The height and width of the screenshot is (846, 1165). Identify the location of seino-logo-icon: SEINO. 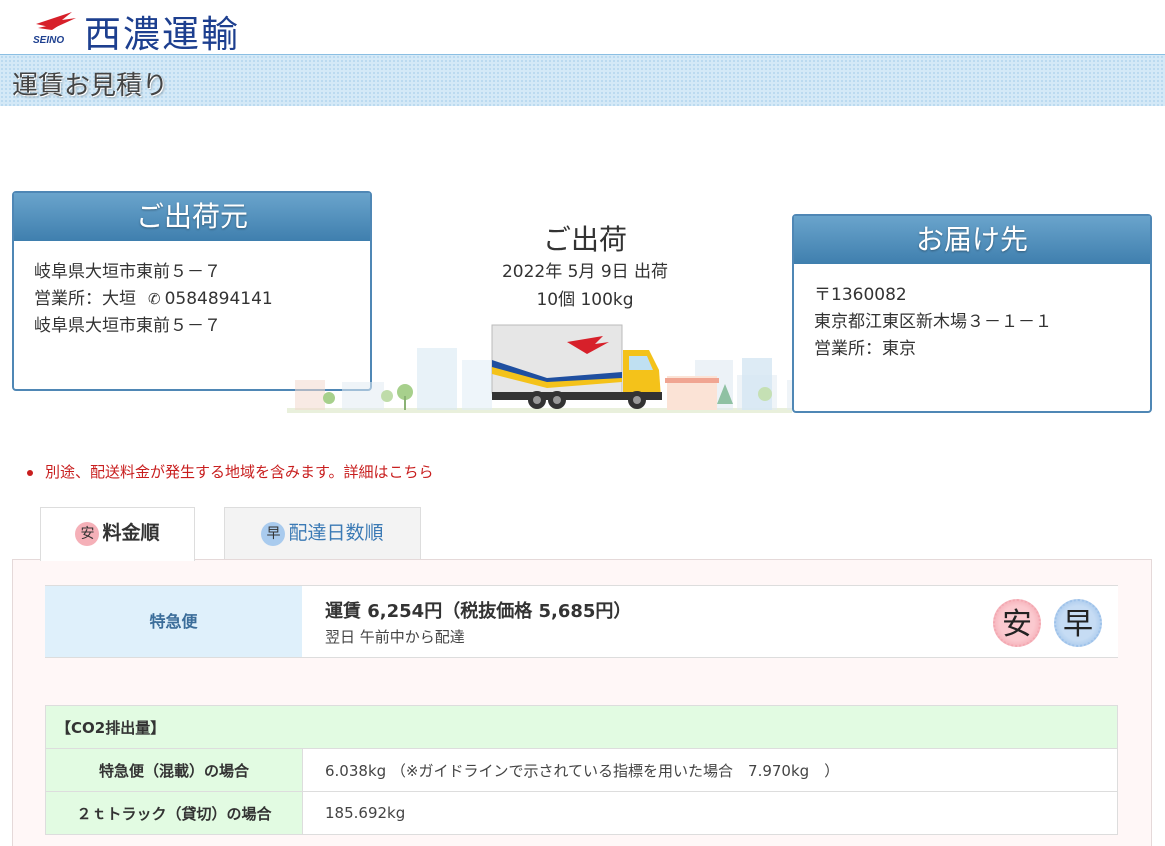
(55, 28).